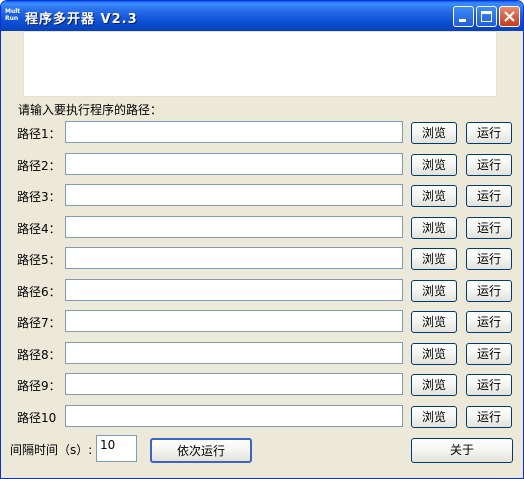 This screenshot has width=524, height=479. What do you see at coordinates (489, 417) in the screenshot?
I see `run-button-10: 运行` at bounding box center [489, 417].